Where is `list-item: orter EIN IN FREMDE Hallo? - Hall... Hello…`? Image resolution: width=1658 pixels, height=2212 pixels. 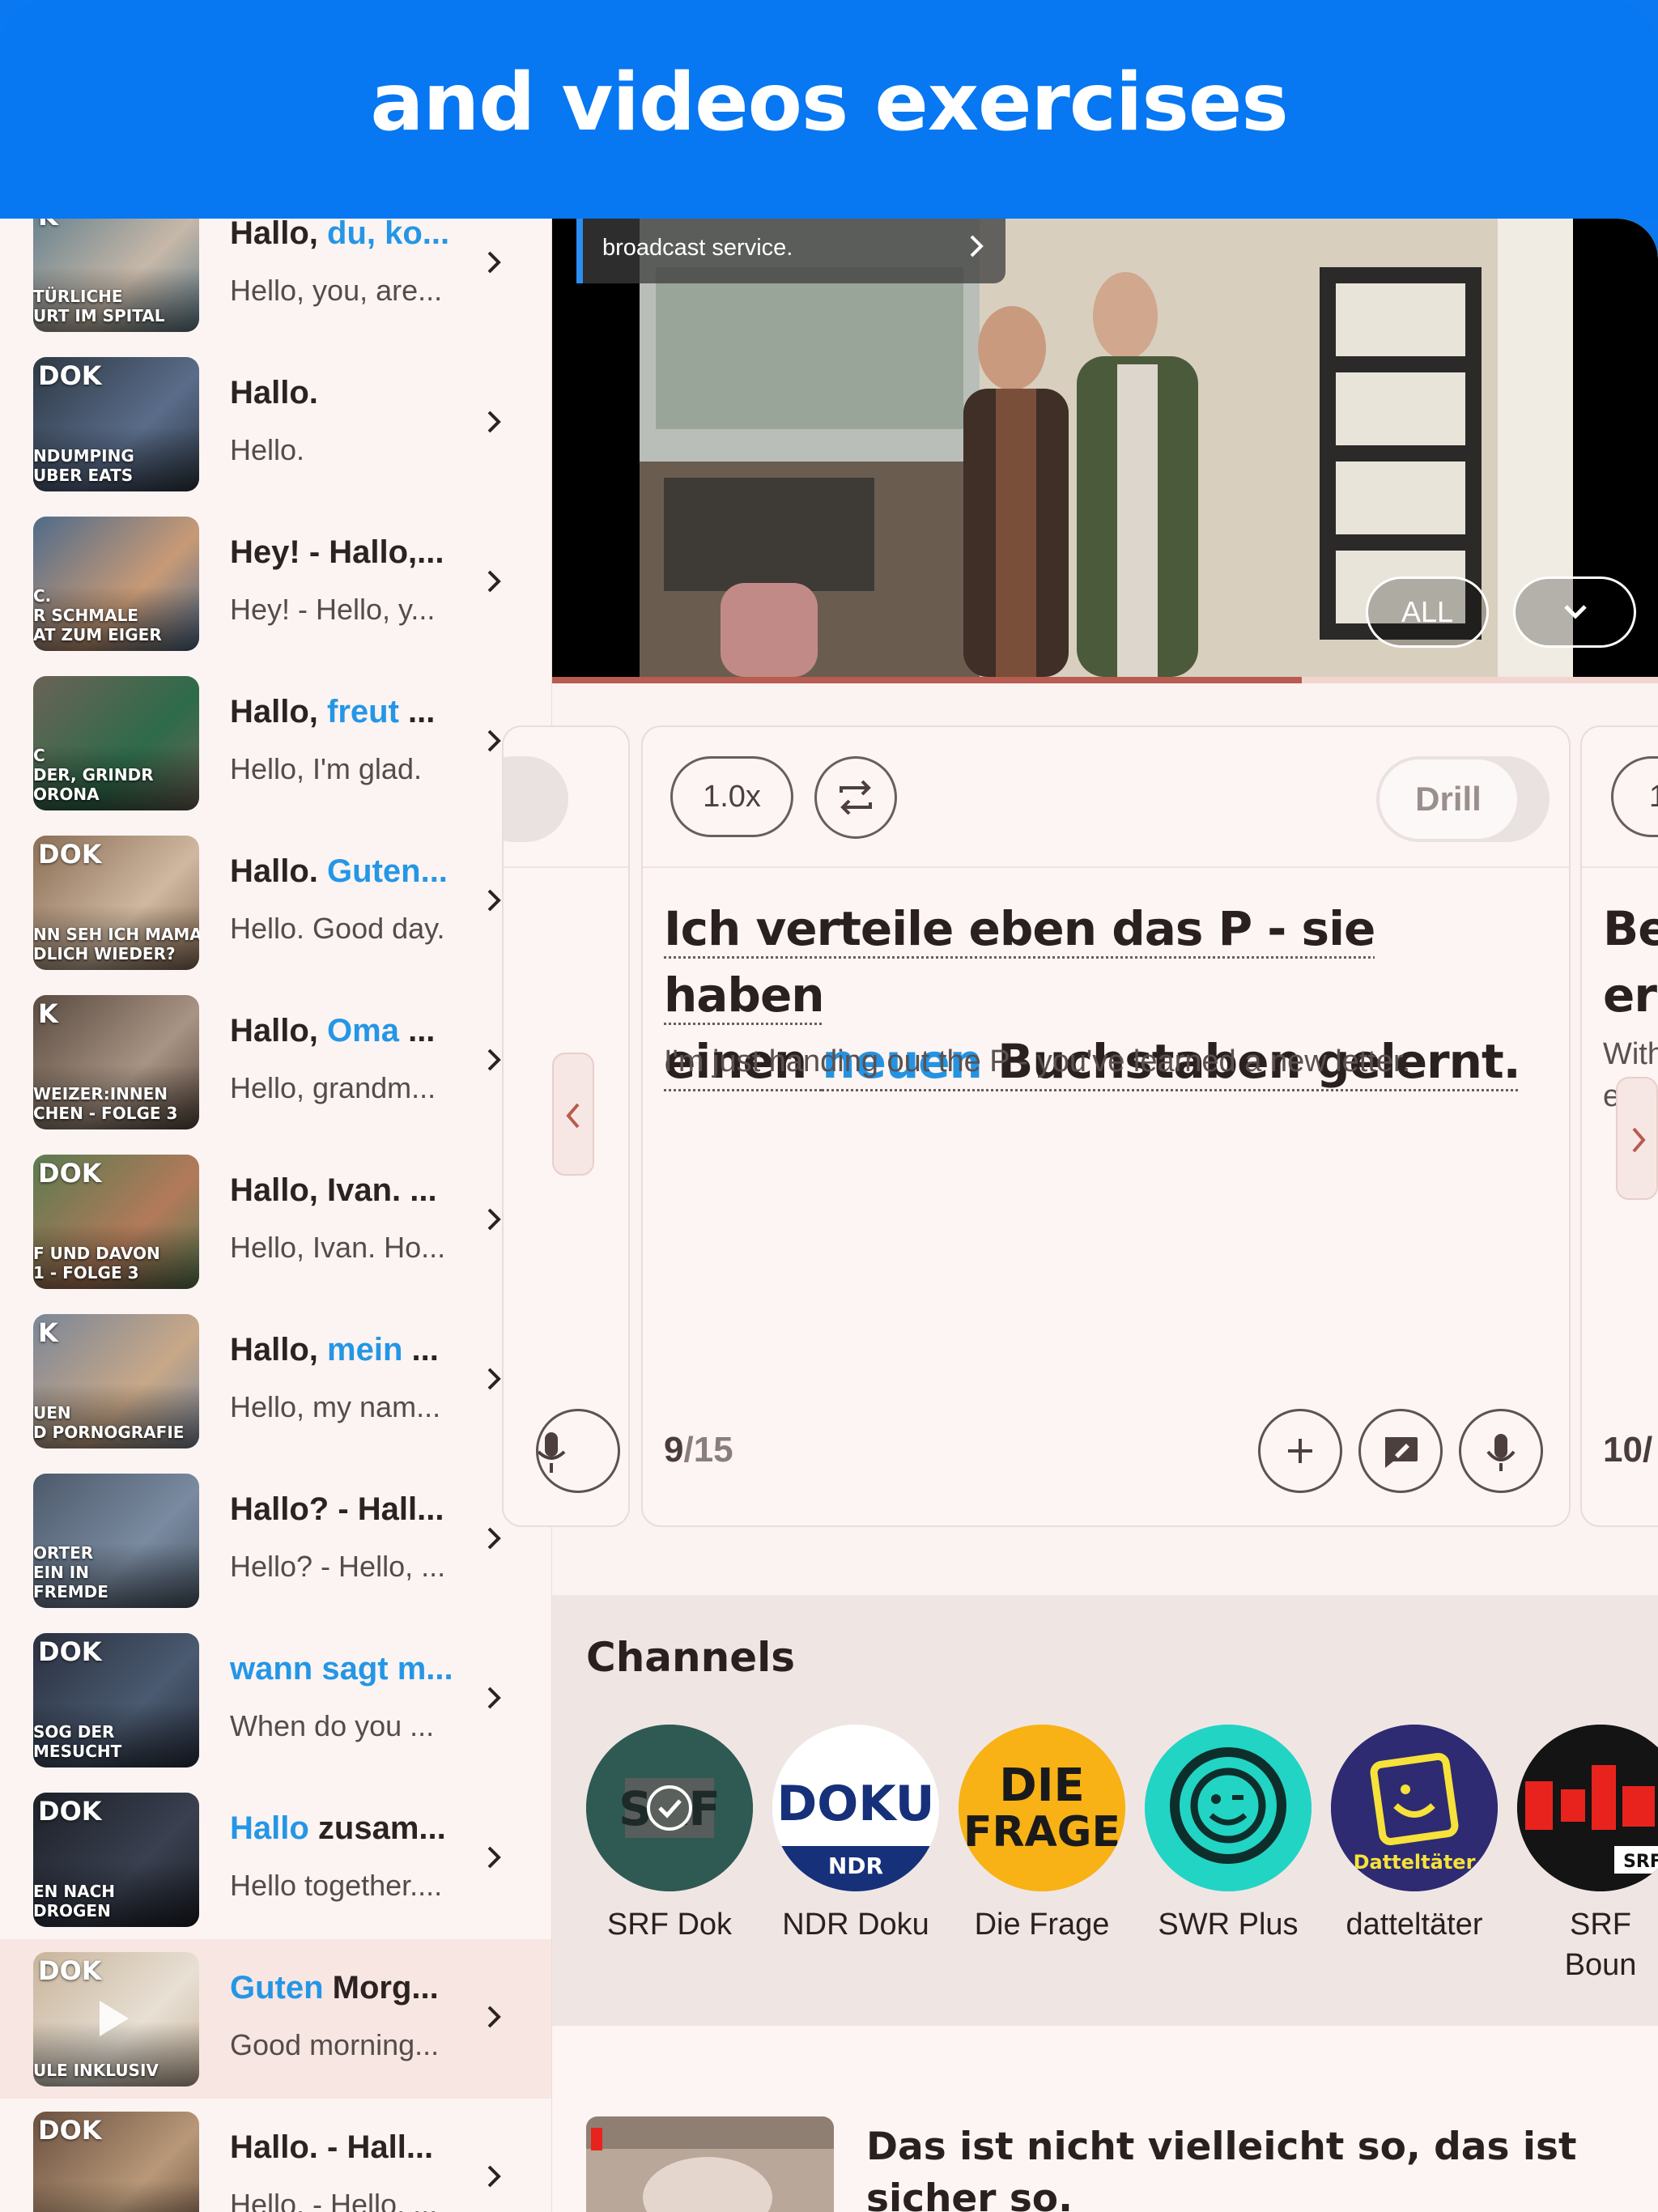 list-item: orter EIN IN FREMDE Hallo? - Hall... Hello… is located at coordinates (275, 1540).